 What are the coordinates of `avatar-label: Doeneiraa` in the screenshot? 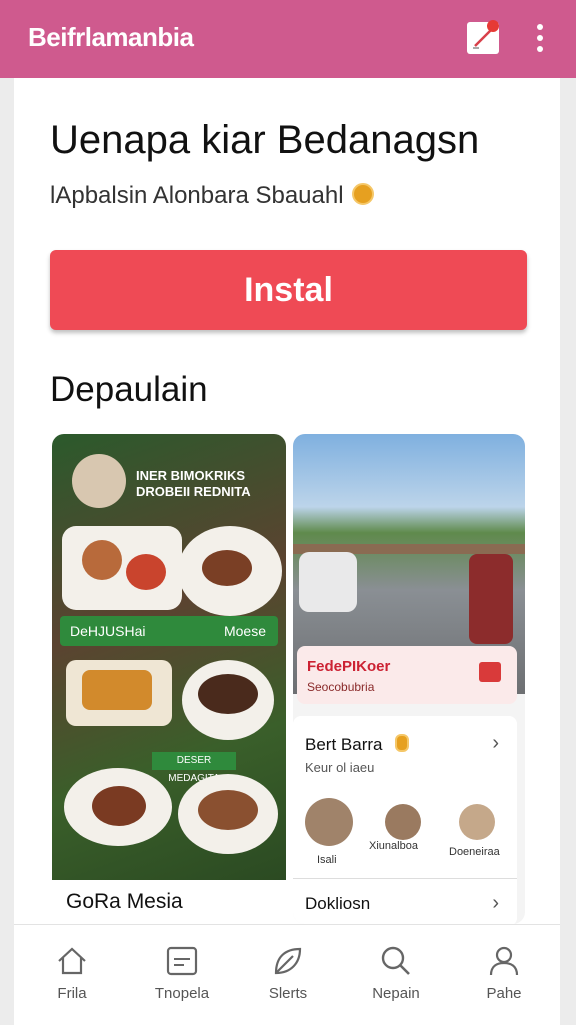 It's located at (474, 852).